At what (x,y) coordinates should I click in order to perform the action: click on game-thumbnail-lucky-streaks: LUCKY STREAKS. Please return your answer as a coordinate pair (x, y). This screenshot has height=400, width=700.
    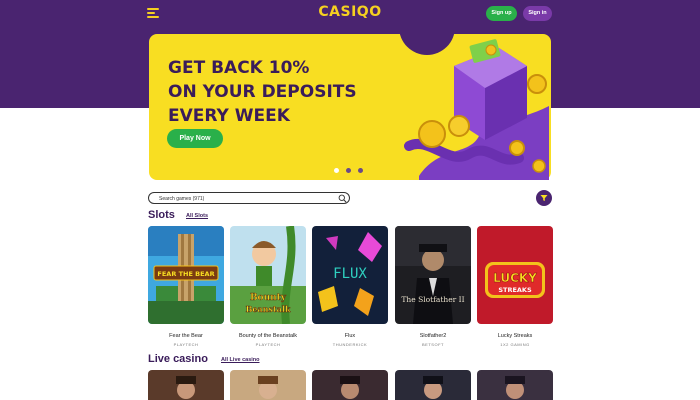
    Looking at the image, I should click on (515, 275).